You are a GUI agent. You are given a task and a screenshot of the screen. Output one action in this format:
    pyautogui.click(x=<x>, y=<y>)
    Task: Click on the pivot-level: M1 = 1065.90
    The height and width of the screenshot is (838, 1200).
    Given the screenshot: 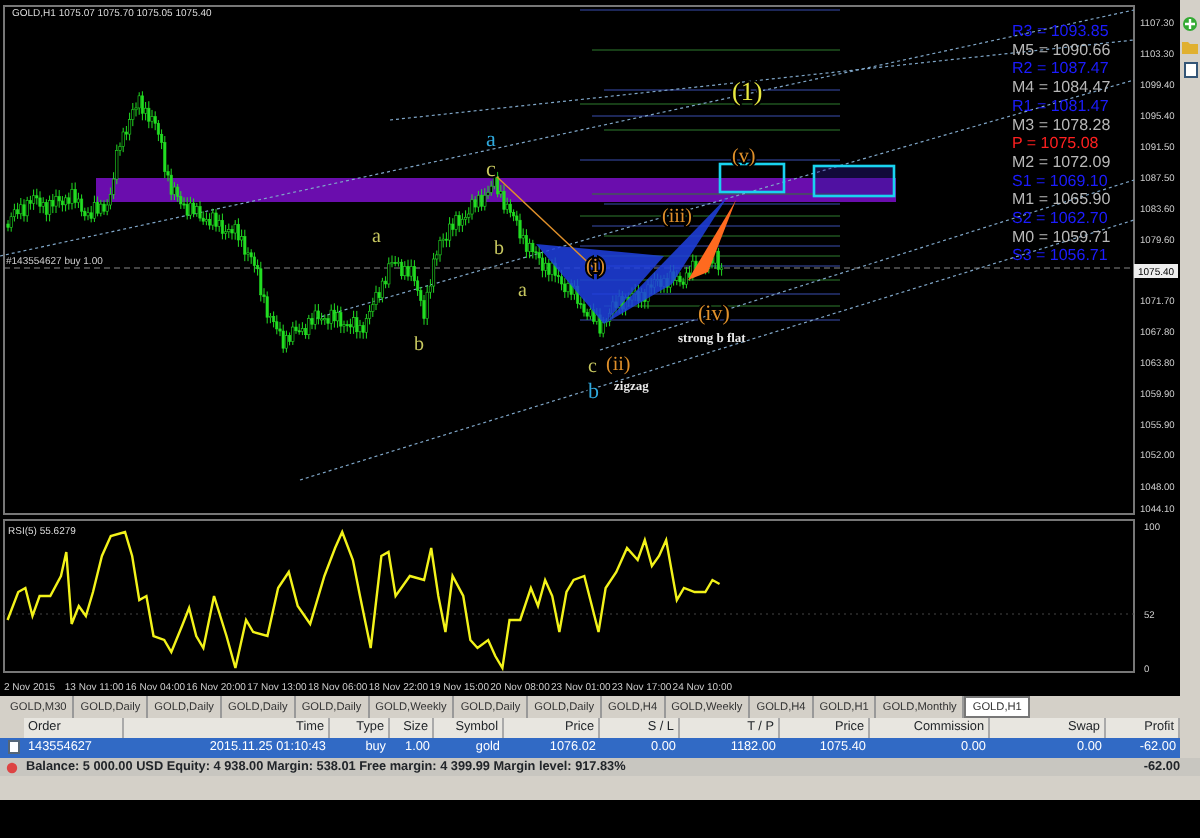 What is the action you would take?
    pyautogui.click(x=1061, y=199)
    